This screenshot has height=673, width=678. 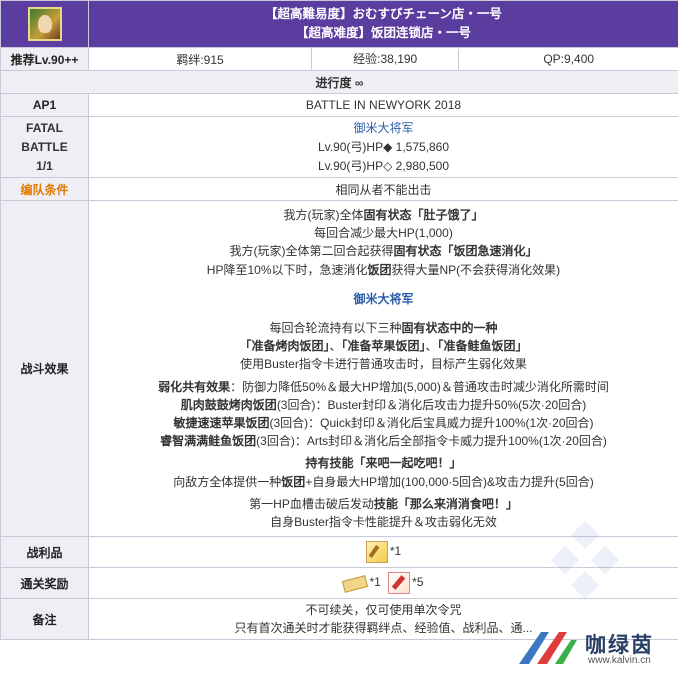 I want to click on servant-portrait-icon, so click(x=44, y=24).